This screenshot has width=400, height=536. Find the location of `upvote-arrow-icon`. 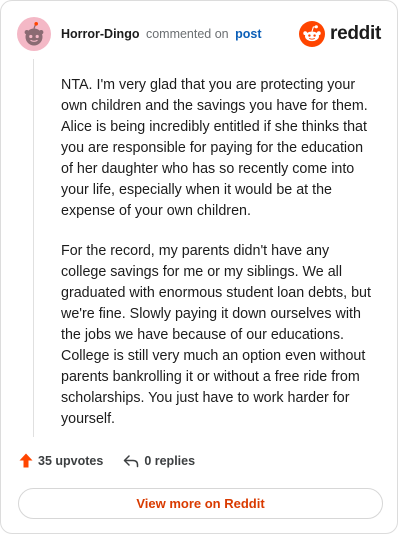

upvote-arrow-icon is located at coordinates (26, 460).